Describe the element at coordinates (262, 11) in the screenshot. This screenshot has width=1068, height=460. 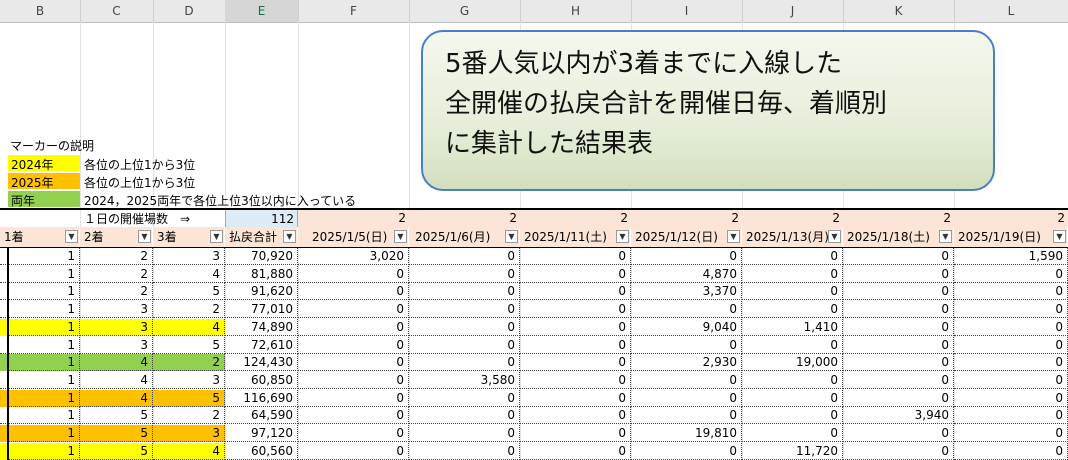
I see `column-header-e: E` at that location.